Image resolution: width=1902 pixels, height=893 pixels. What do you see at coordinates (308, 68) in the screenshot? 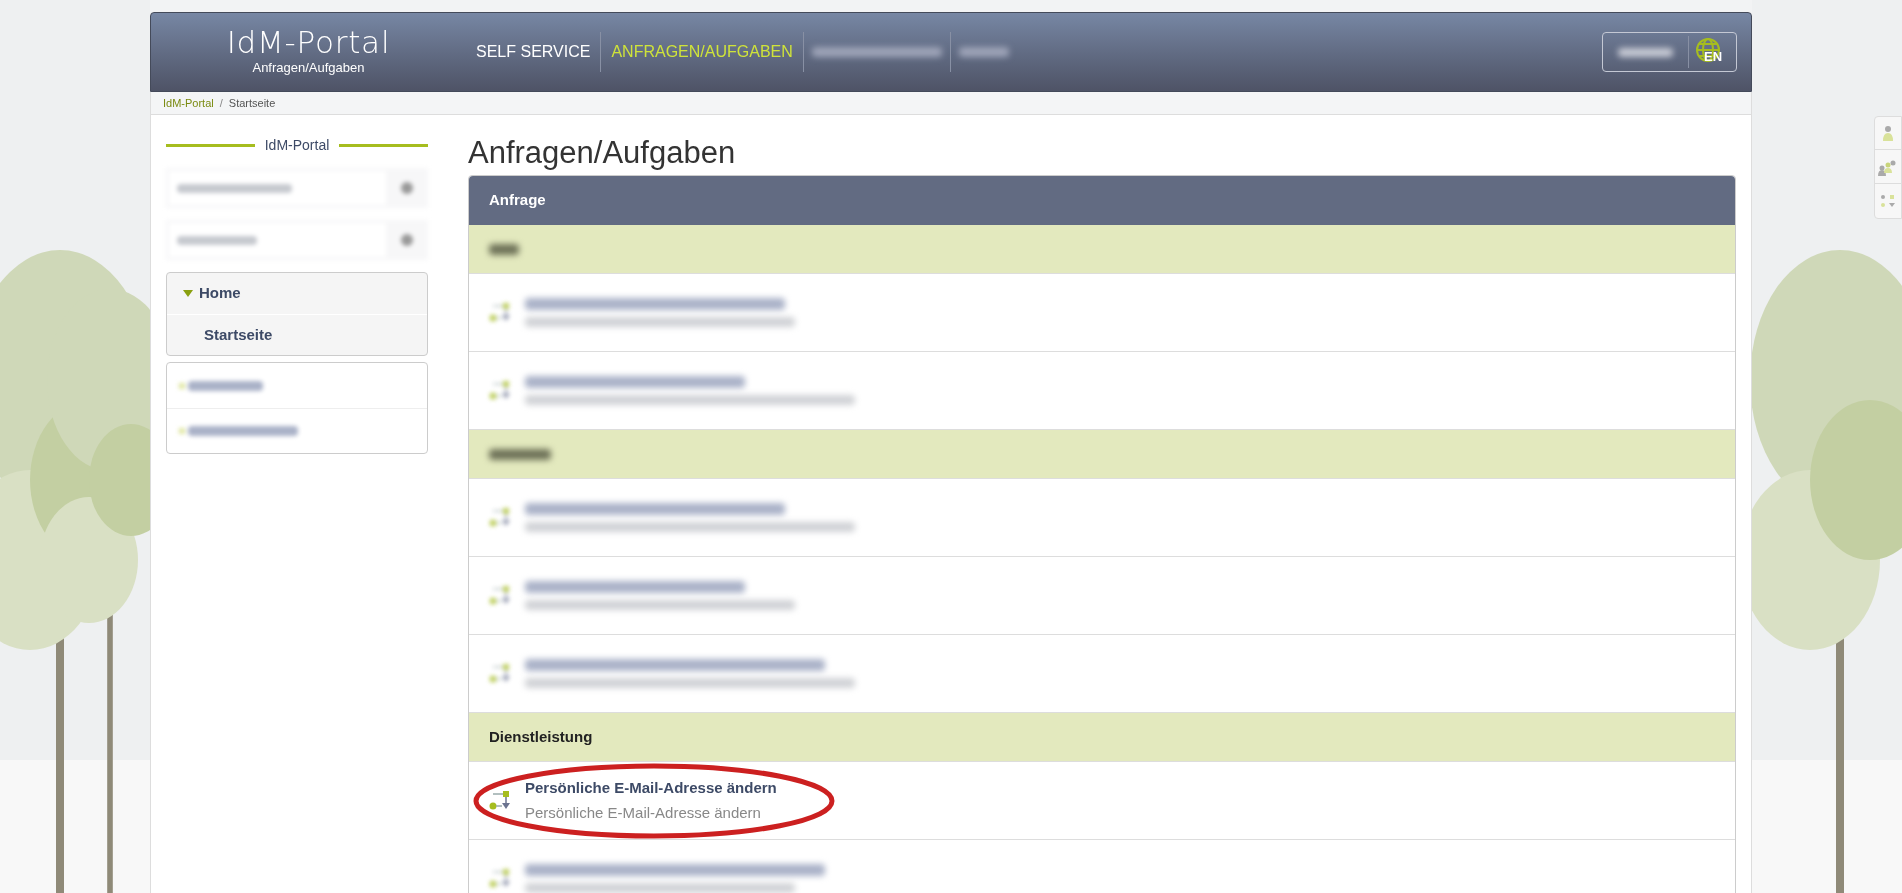
I see `logo-subtitle: Anfragen/Aufgaben` at bounding box center [308, 68].